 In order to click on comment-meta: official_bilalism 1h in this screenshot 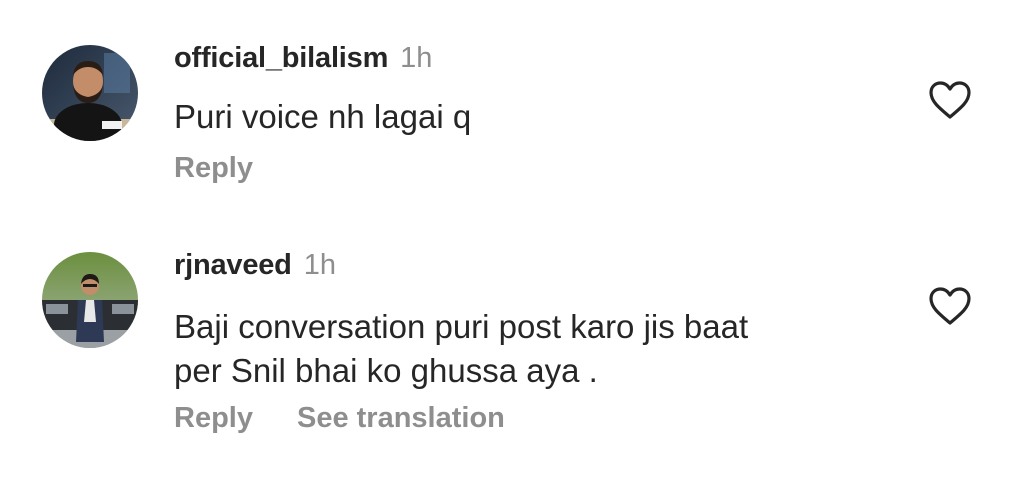, I will do `click(303, 58)`.